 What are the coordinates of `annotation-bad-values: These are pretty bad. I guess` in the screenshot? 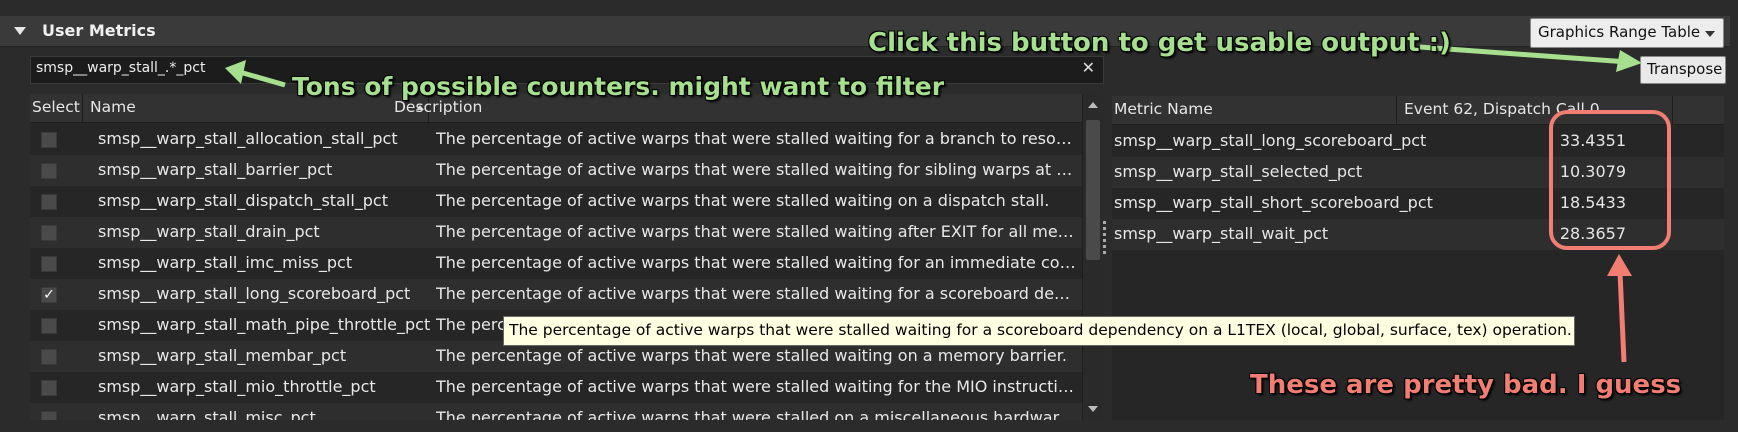 It's located at (1466, 385).